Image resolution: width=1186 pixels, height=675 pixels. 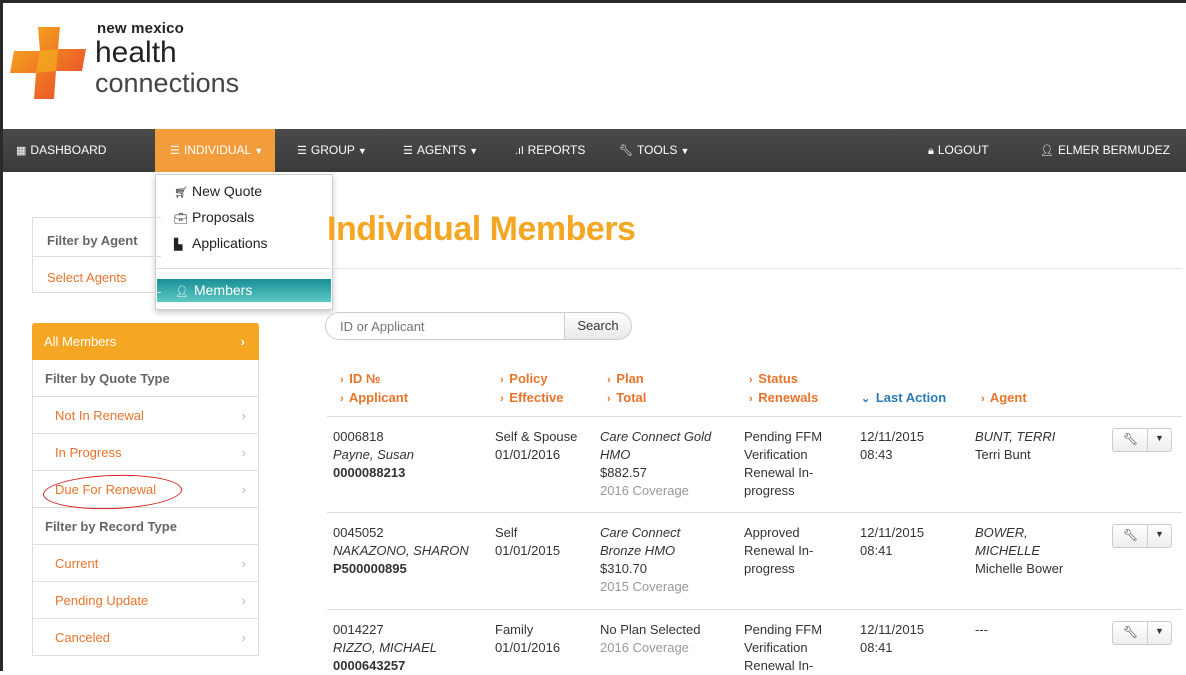 I want to click on filter-pending-update: Pending Update ›, so click(x=145, y=600).